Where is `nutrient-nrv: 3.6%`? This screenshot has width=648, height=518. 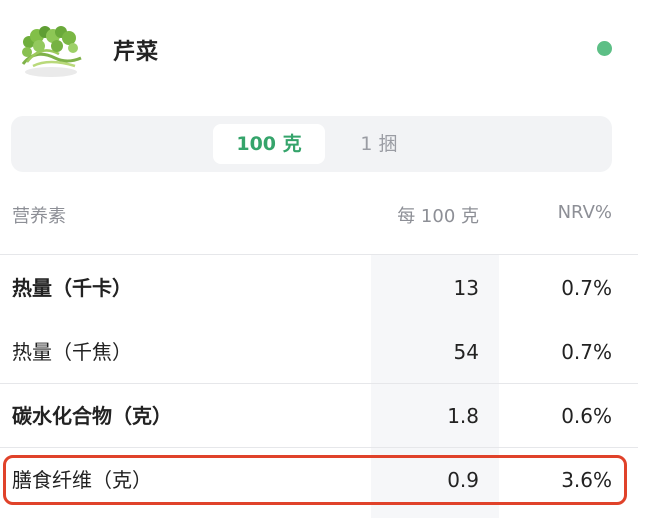
nutrient-nrv: 3.6% is located at coordinates (586, 480).